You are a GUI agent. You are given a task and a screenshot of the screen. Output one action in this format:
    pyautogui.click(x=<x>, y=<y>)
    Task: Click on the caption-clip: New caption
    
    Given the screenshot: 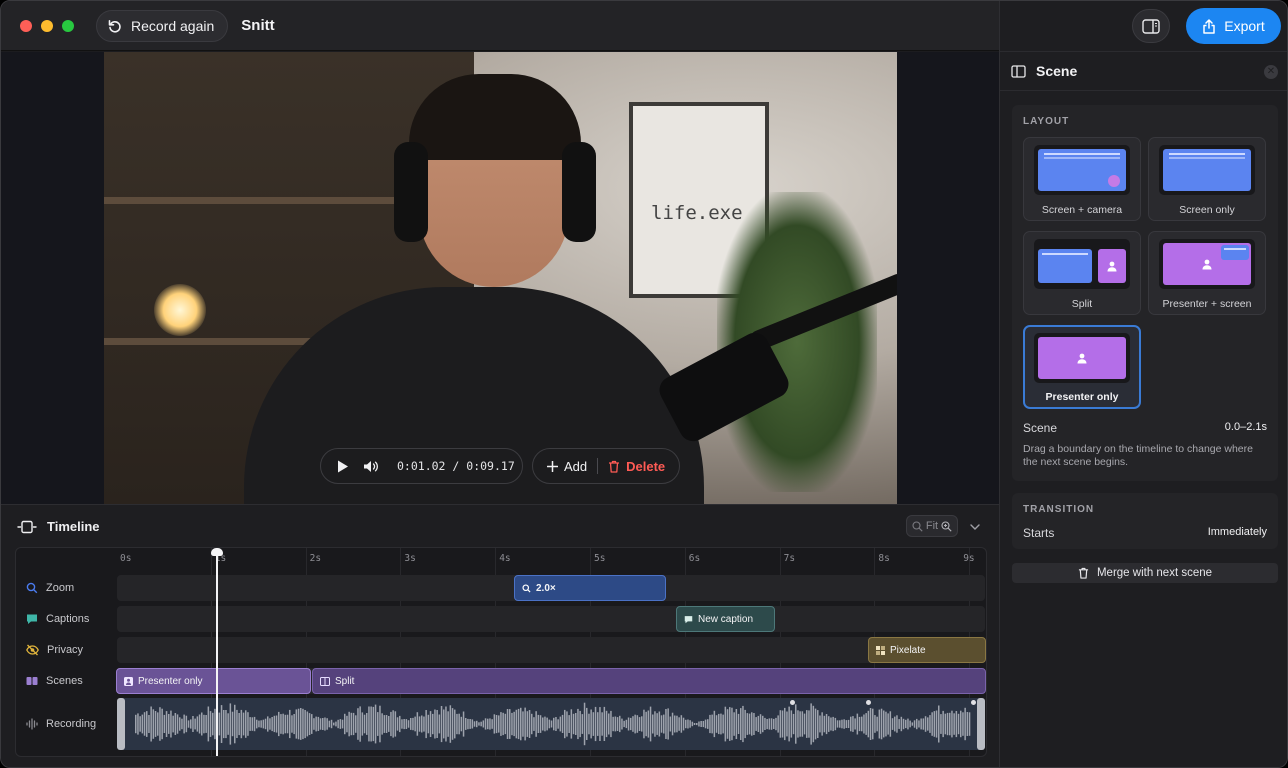 What is the action you would take?
    pyautogui.click(x=725, y=619)
    